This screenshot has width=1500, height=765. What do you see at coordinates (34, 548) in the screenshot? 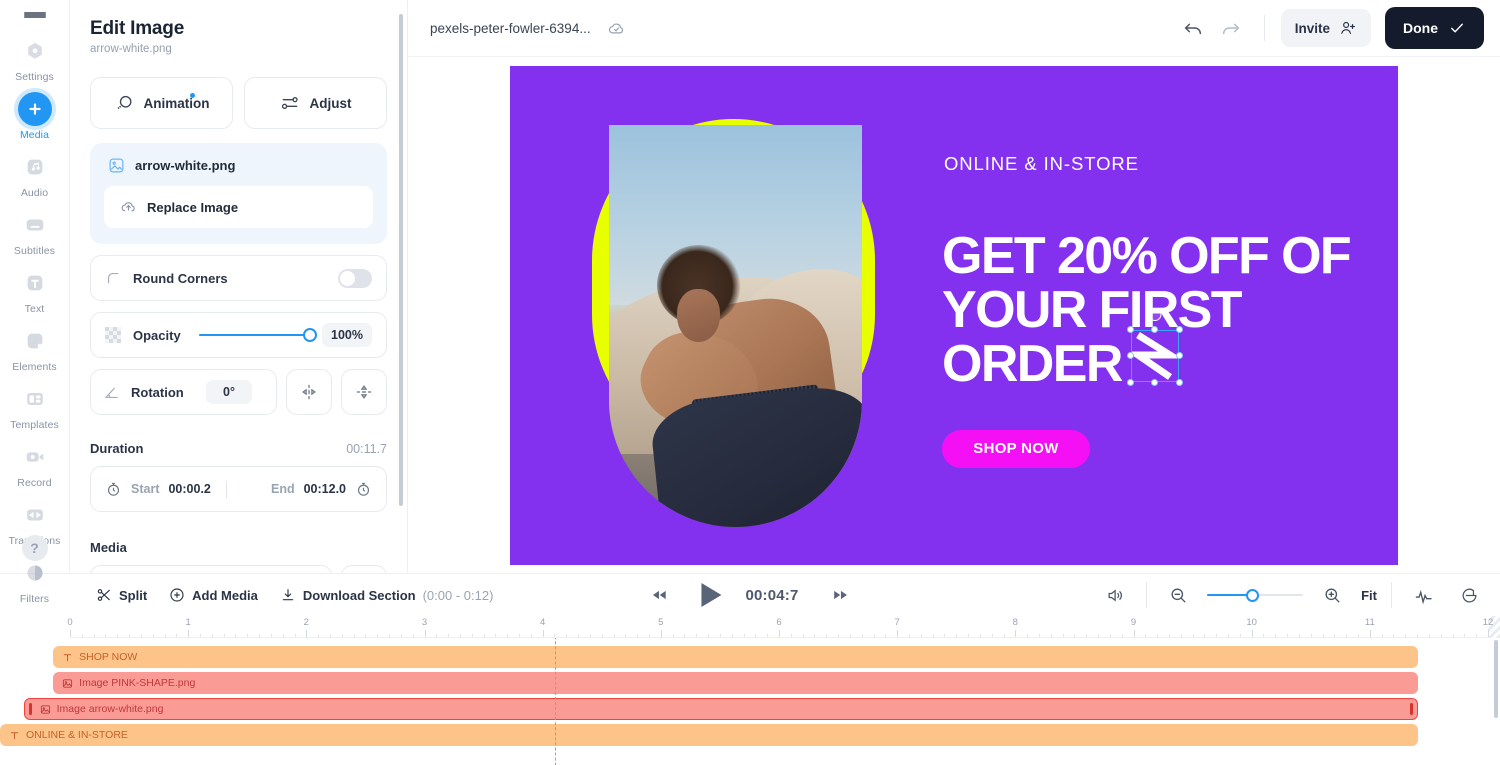
I see `help-icon: ?` at bounding box center [34, 548].